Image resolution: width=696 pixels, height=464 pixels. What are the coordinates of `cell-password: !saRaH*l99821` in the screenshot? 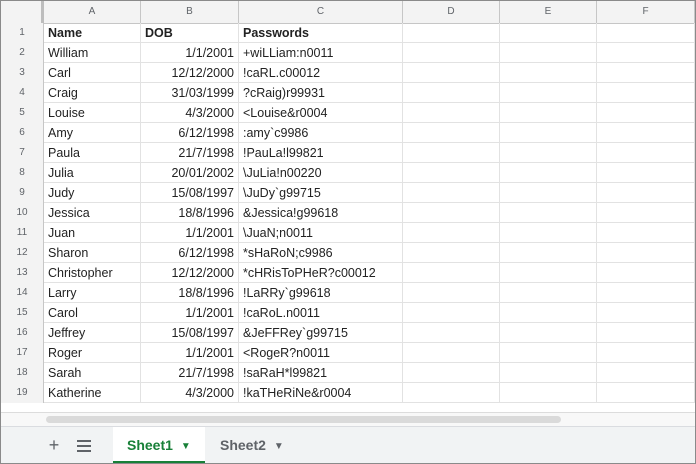 It's located at (321, 373).